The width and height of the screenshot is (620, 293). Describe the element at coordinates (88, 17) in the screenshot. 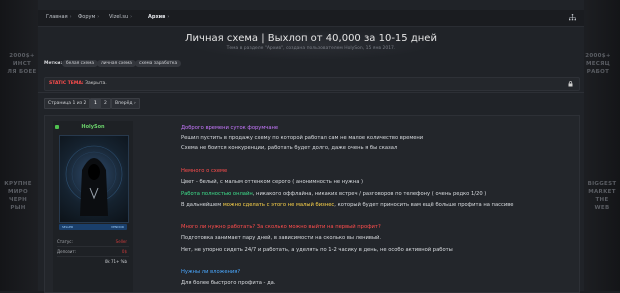

I see `breadcrumb-forum: Форум ›` at that location.